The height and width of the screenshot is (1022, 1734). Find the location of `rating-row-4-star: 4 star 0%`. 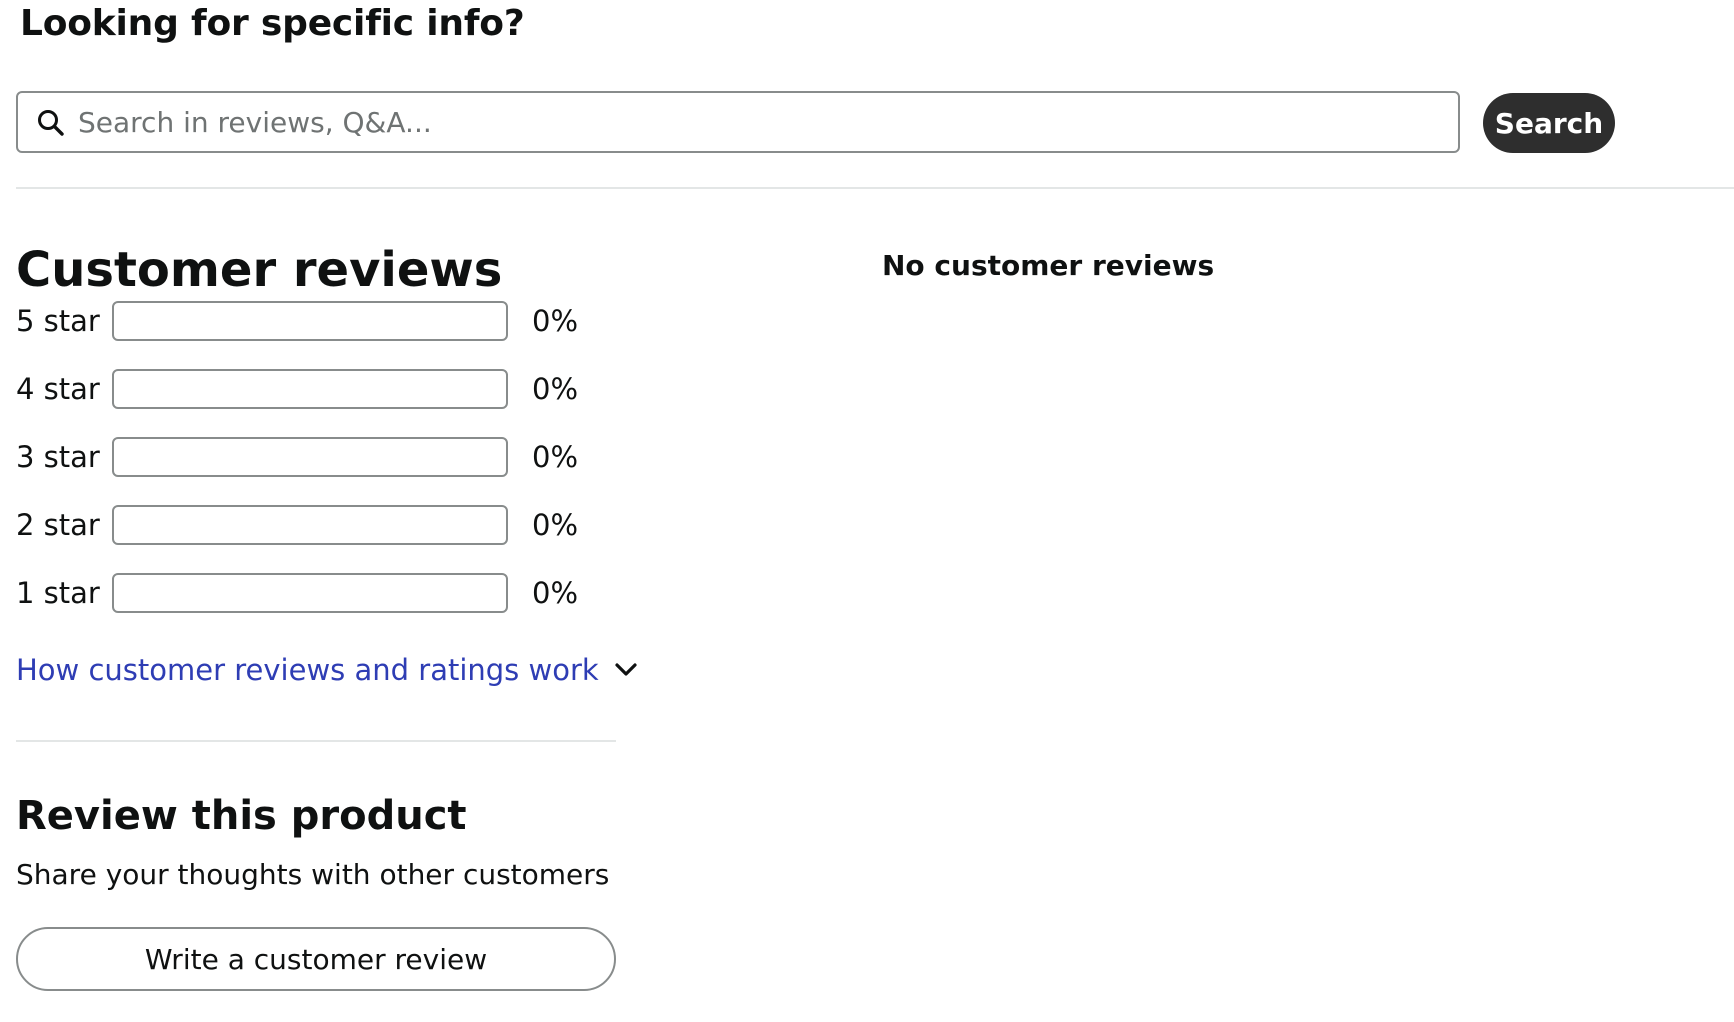

rating-row-4-star: 4 star 0% is located at coordinates (306, 389).